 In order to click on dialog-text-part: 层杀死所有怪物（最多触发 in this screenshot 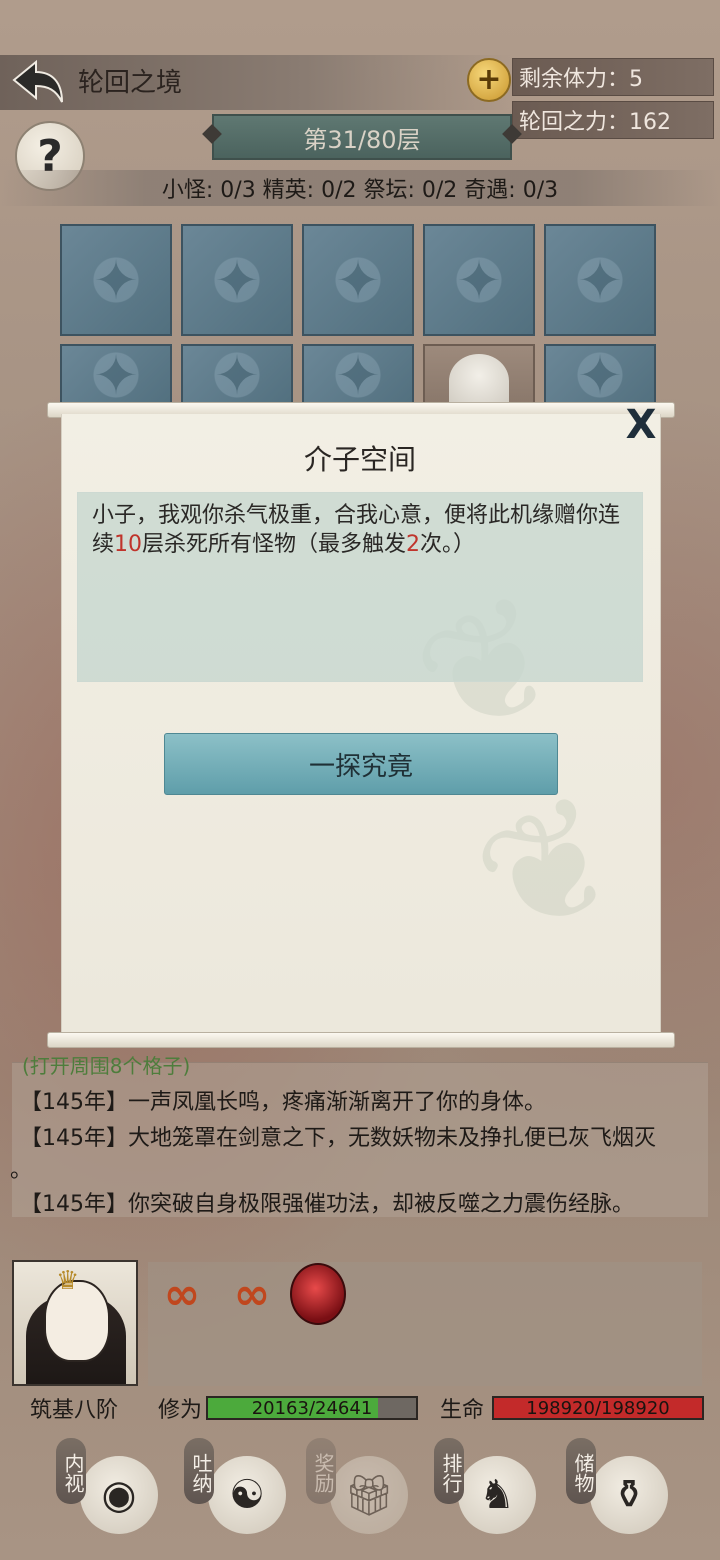, I will do `click(274, 544)`.